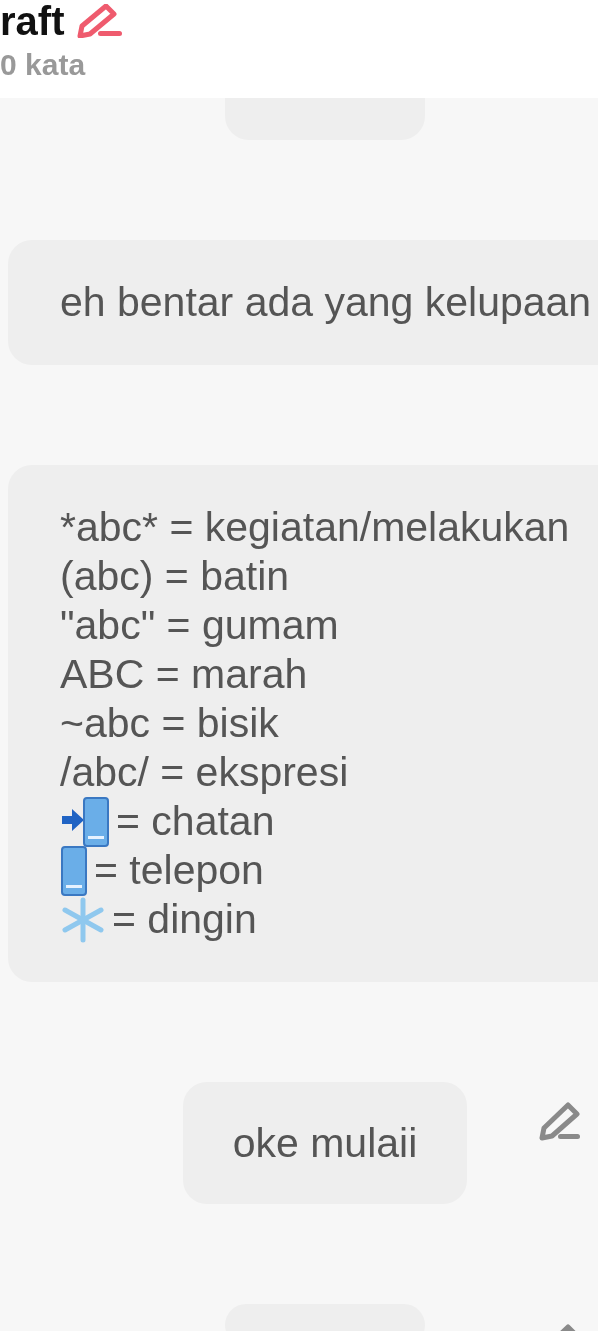  What do you see at coordinates (199, 625) in the screenshot?
I see `message-text: "abc" = gumam` at bounding box center [199, 625].